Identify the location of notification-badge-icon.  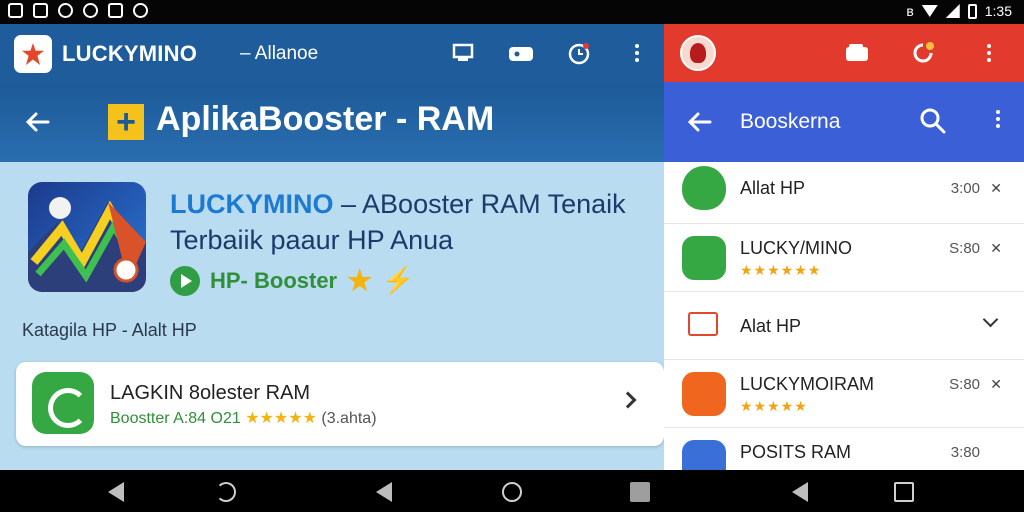
(923, 53).